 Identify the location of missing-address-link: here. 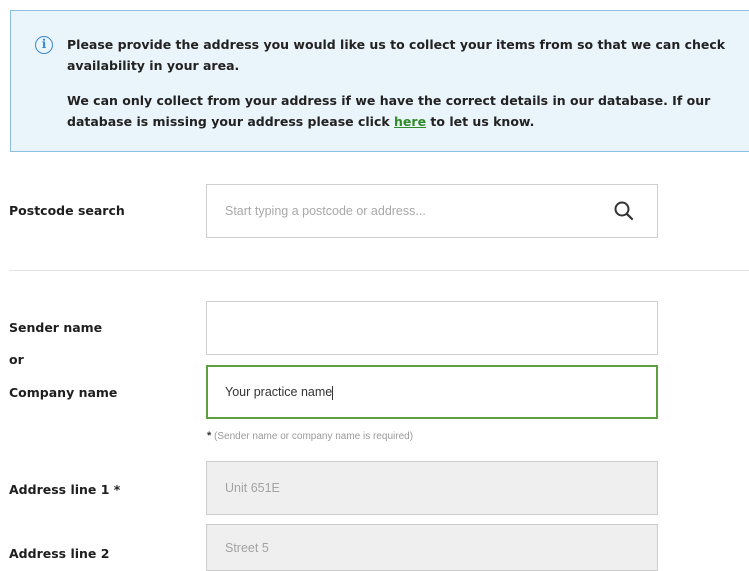
(410, 121).